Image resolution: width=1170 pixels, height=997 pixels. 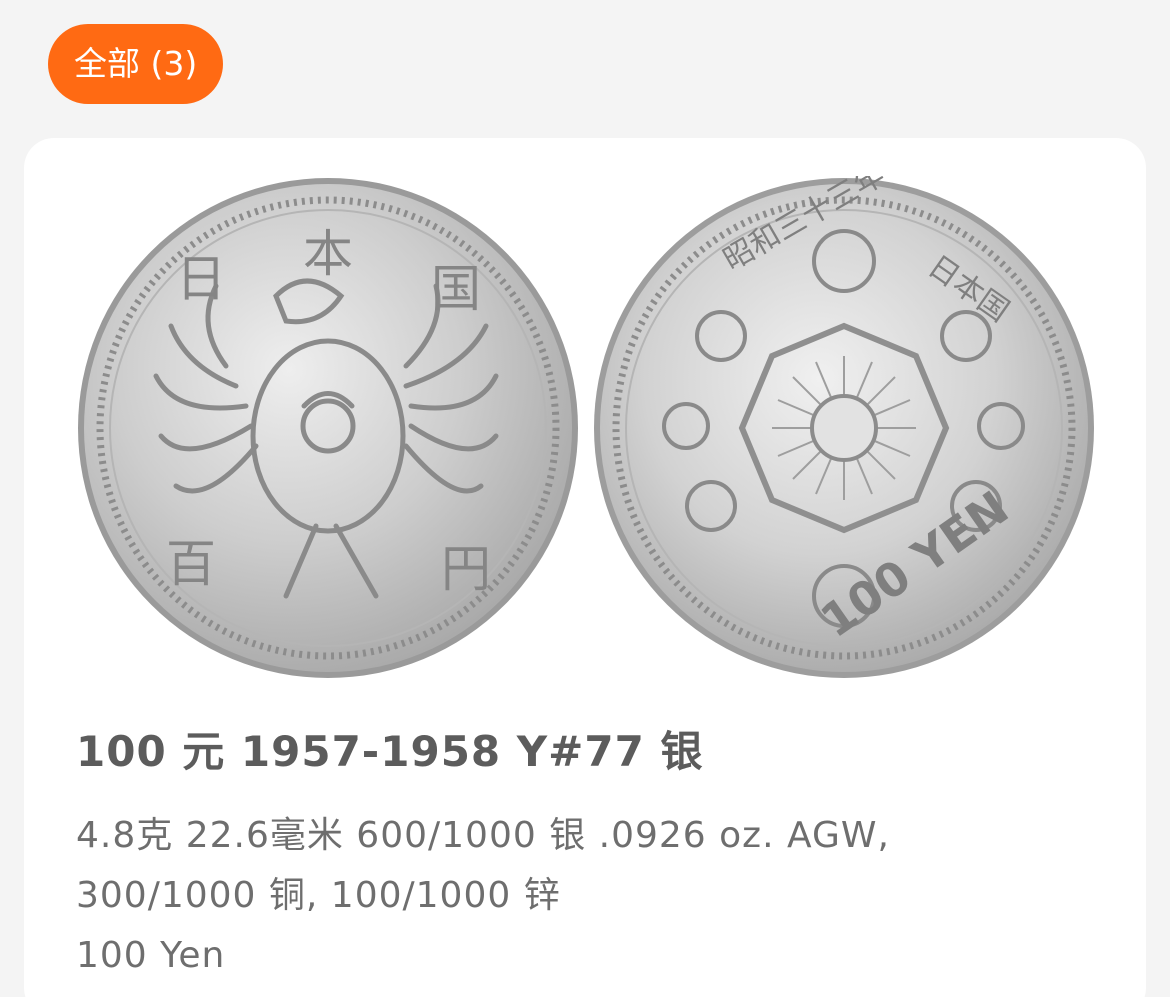 What do you see at coordinates (483, 835) in the screenshot?
I see `coin-spec-line: 4.8克 22.6毫米 600/1000 银 .0926 oz. AGW,` at bounding box center [483, 835].